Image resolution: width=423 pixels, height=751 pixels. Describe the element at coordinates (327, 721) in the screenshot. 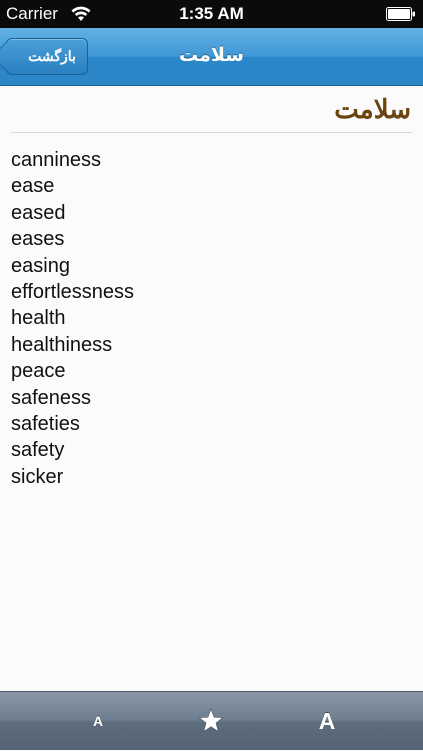

I see `increase-font-button: A` at that location.